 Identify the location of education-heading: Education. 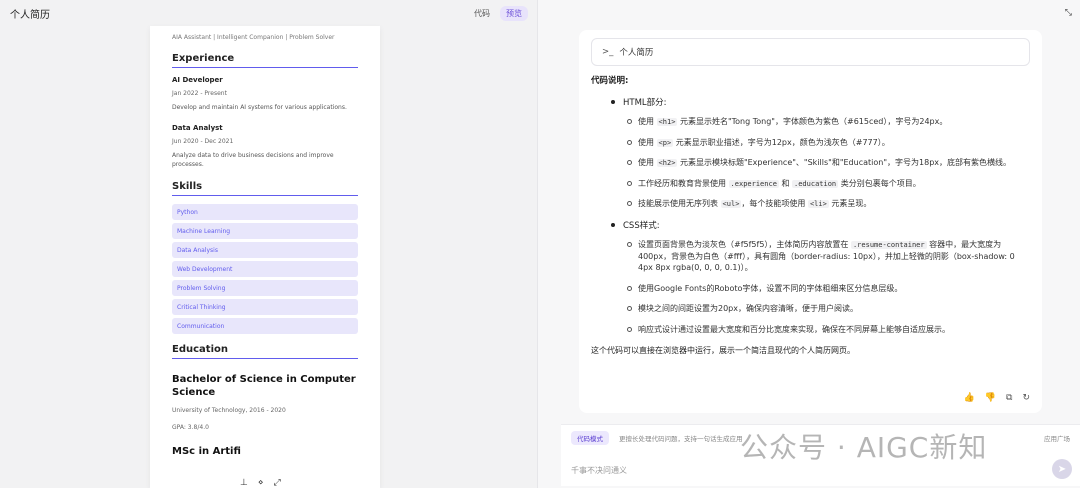
(265, 351).